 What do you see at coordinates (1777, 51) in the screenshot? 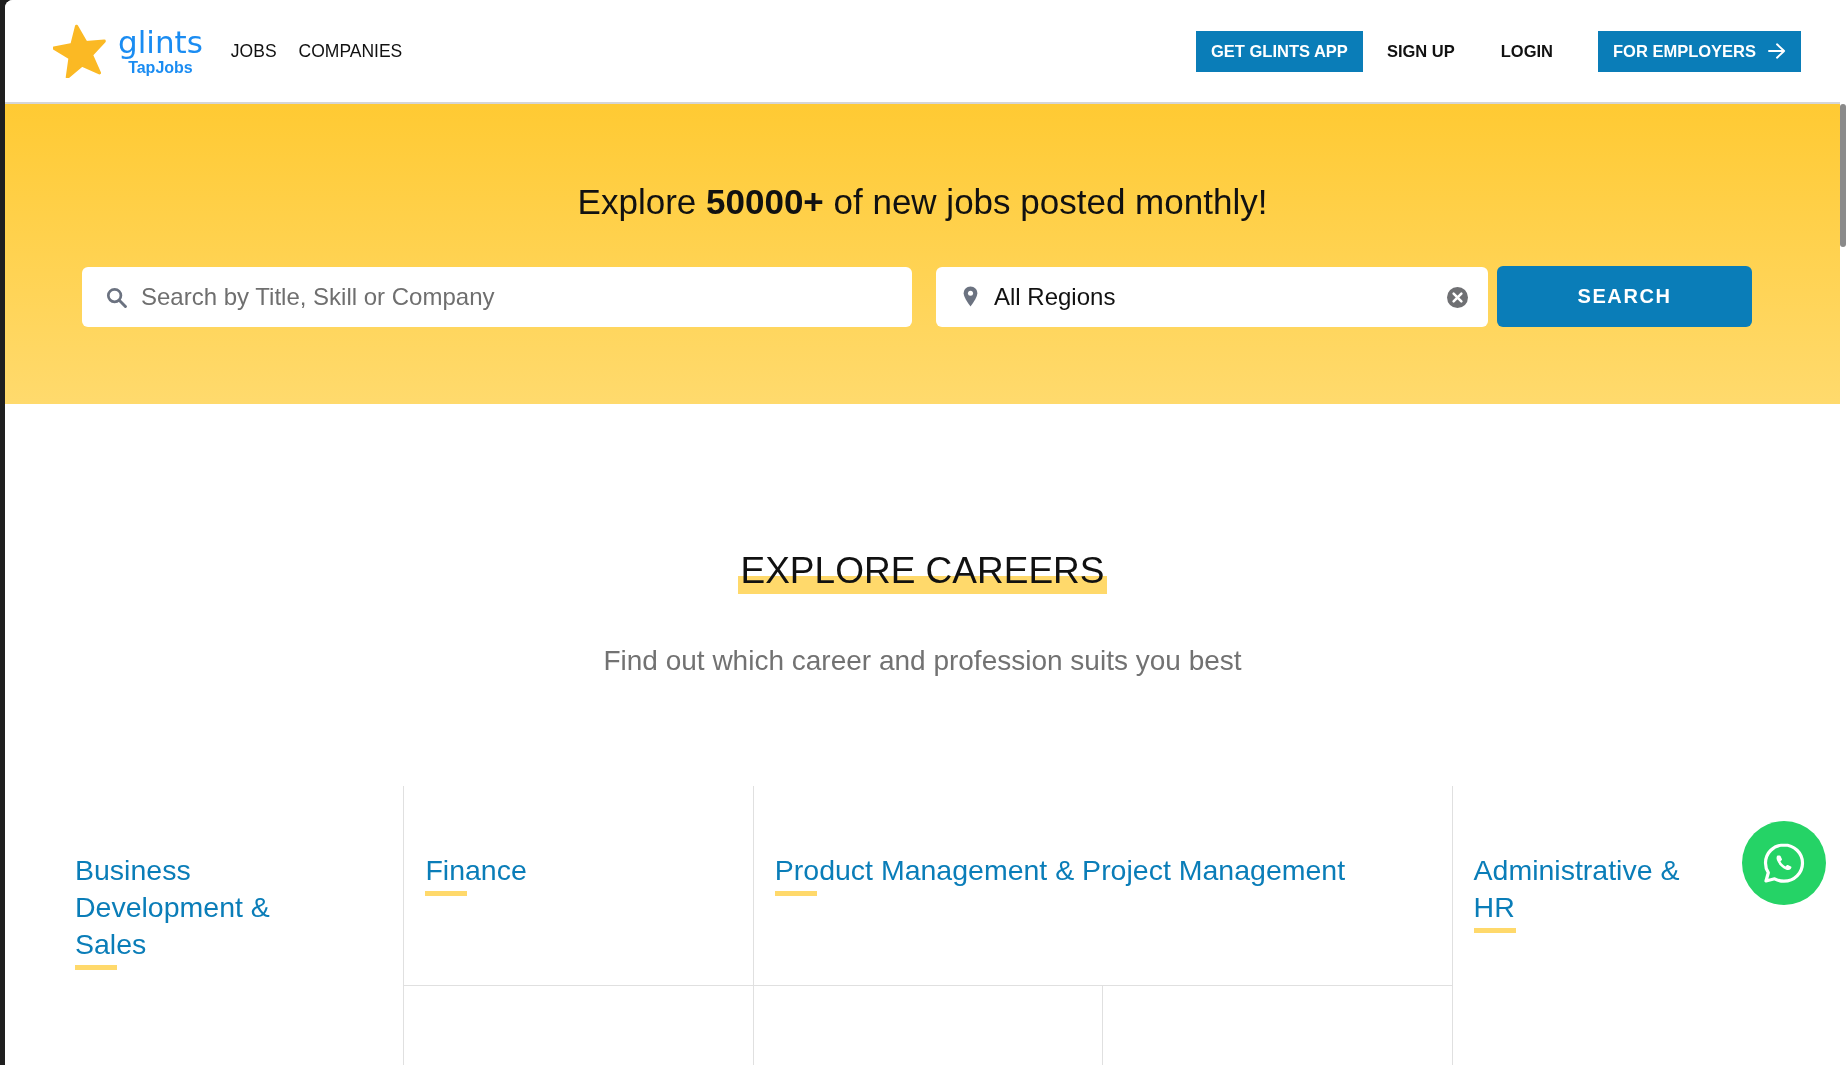
I see `arrow-right-icon` at bounding box center [1777, 51].